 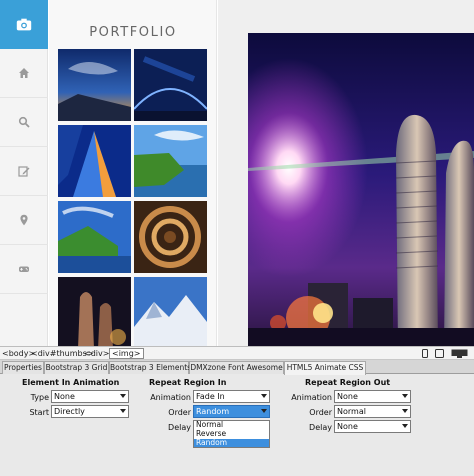 What do you see at coordinates (170, 85) in the screenshot?
I see `thumbnail-bridge-night` at bounding box center [170, 85].